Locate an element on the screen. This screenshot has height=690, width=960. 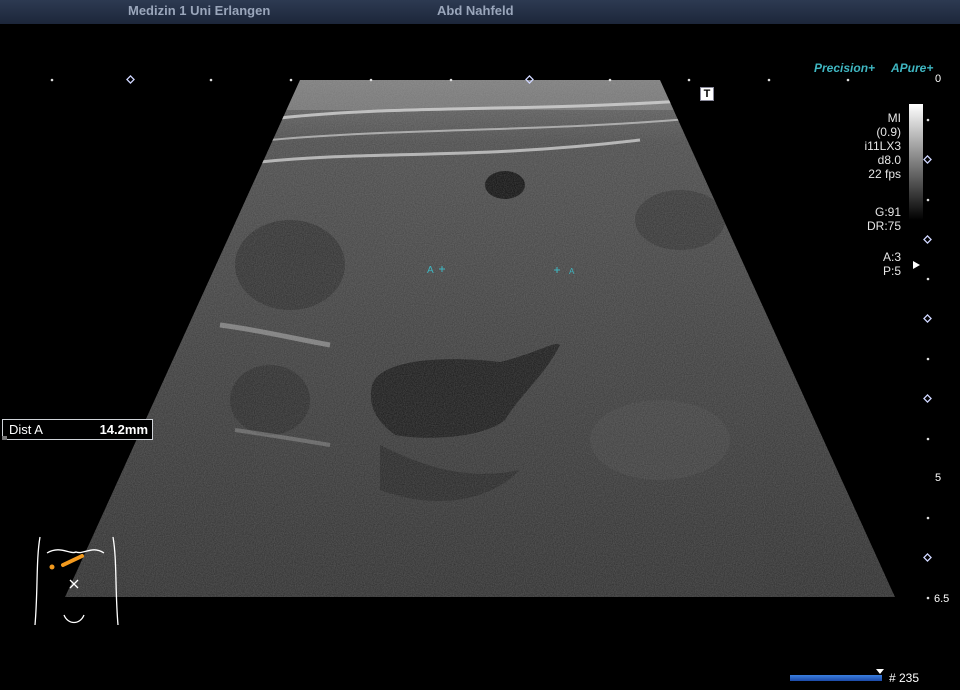
grayscale-bar is located at coordinates (916, 162).